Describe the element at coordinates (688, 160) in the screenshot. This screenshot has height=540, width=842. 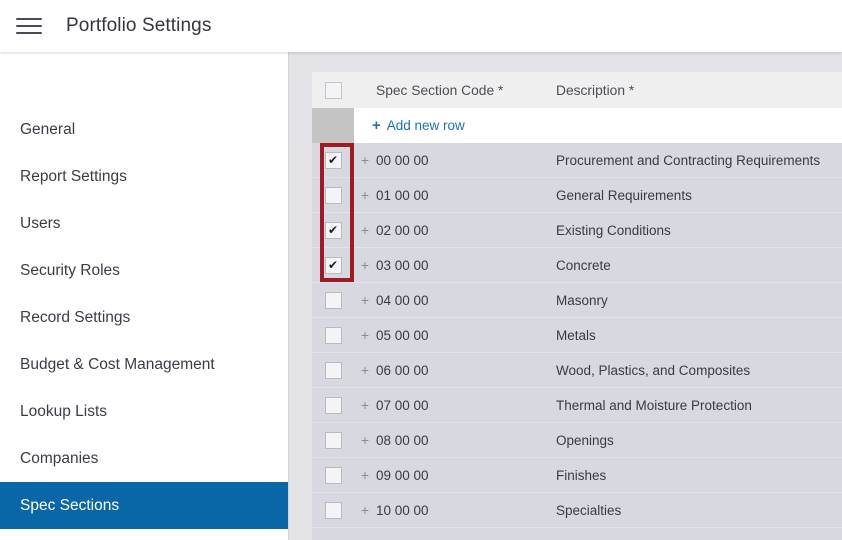
I see `cell-description: Procurement and Contracting Requirements` at that location.